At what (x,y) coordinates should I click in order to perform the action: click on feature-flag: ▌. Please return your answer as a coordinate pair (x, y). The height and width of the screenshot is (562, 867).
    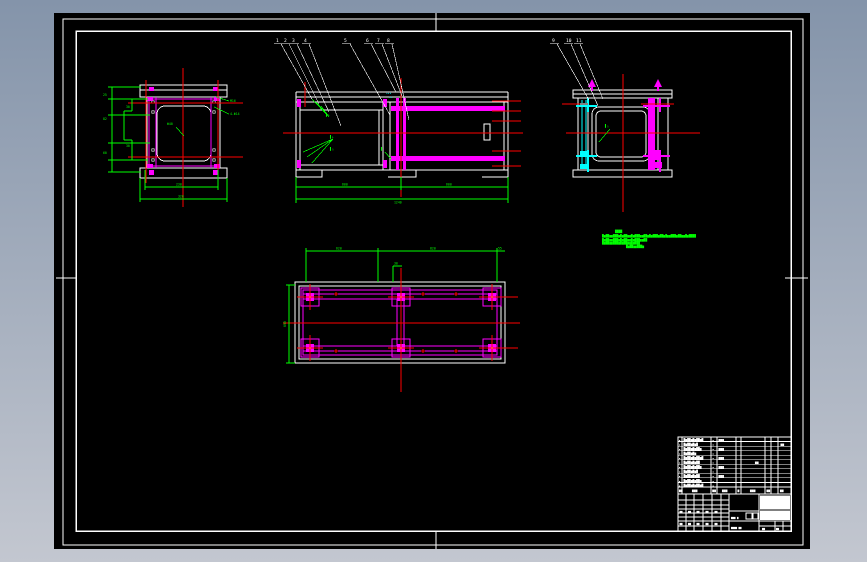
    Looking at the image, I should click on (381, 149).